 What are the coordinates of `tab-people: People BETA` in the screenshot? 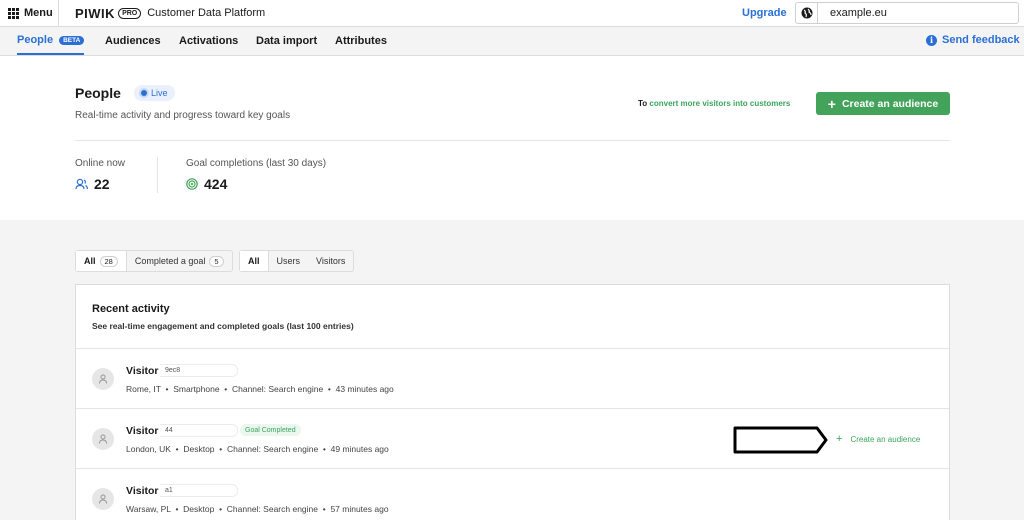 It's located at (51, 41).